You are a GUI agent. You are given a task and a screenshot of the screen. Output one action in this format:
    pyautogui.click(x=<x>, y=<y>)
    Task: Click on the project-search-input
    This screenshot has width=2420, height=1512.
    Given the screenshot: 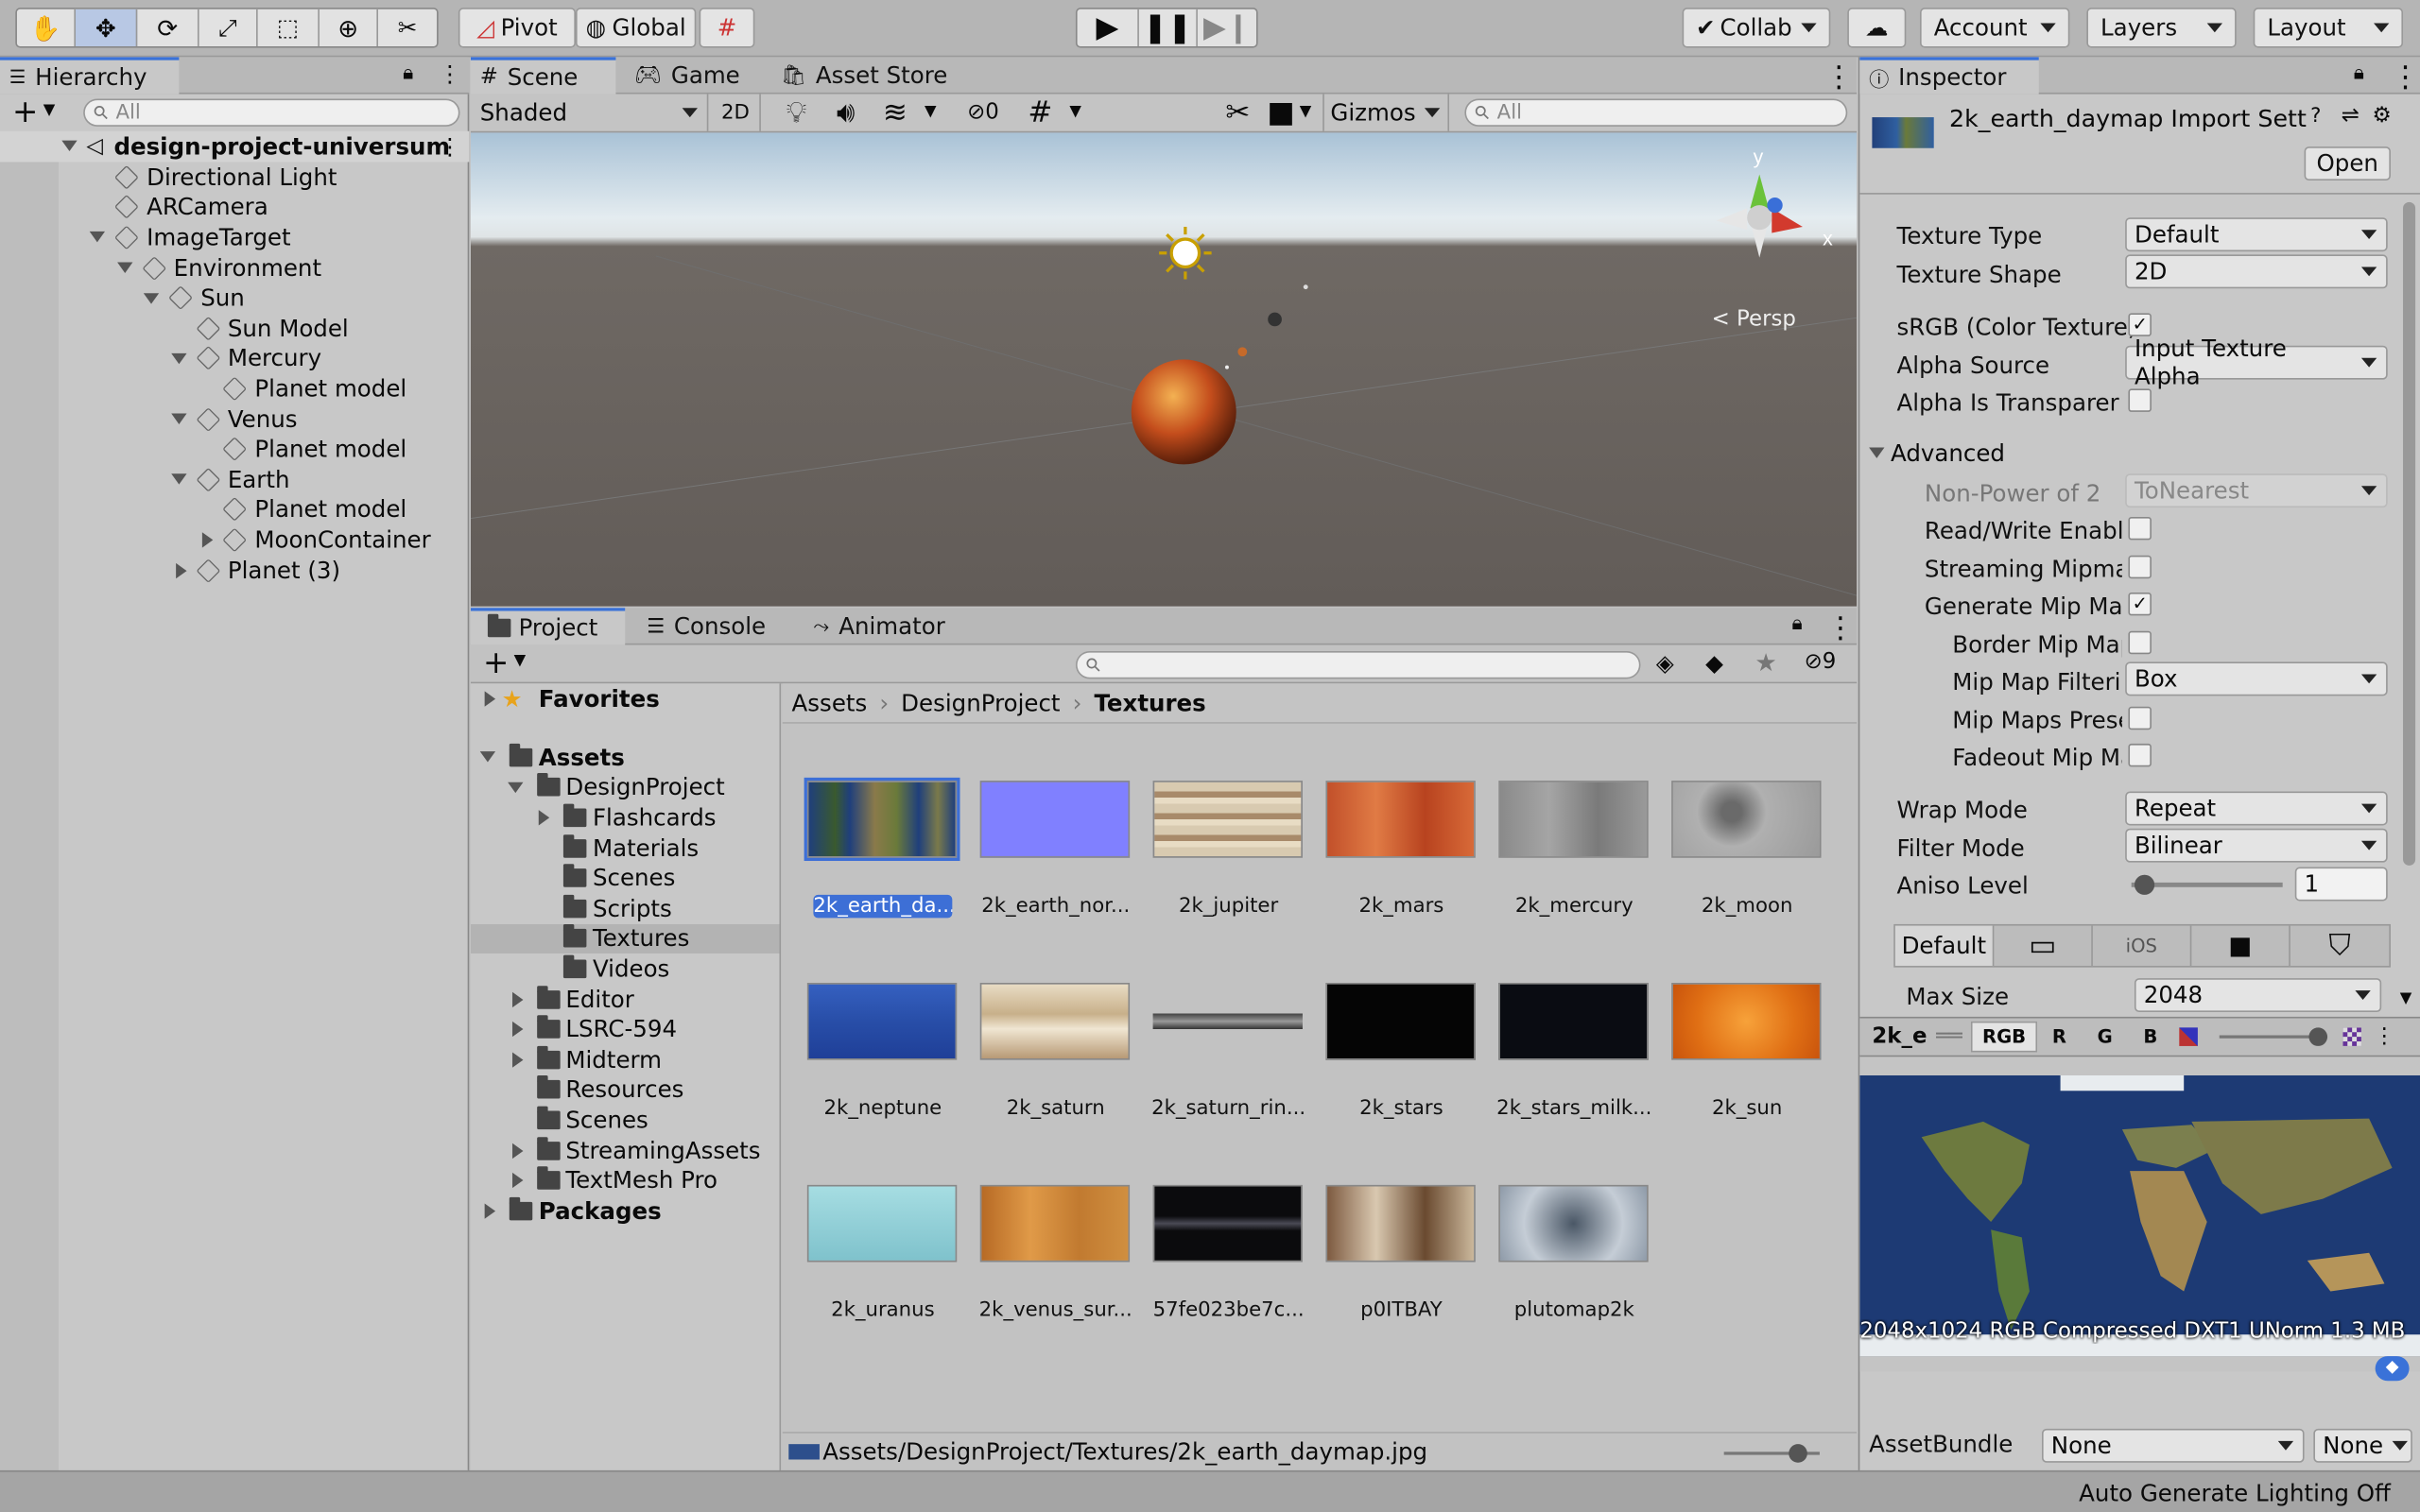 What is the action you would take?
    pyautogui.click(x=1358, y=664)
    